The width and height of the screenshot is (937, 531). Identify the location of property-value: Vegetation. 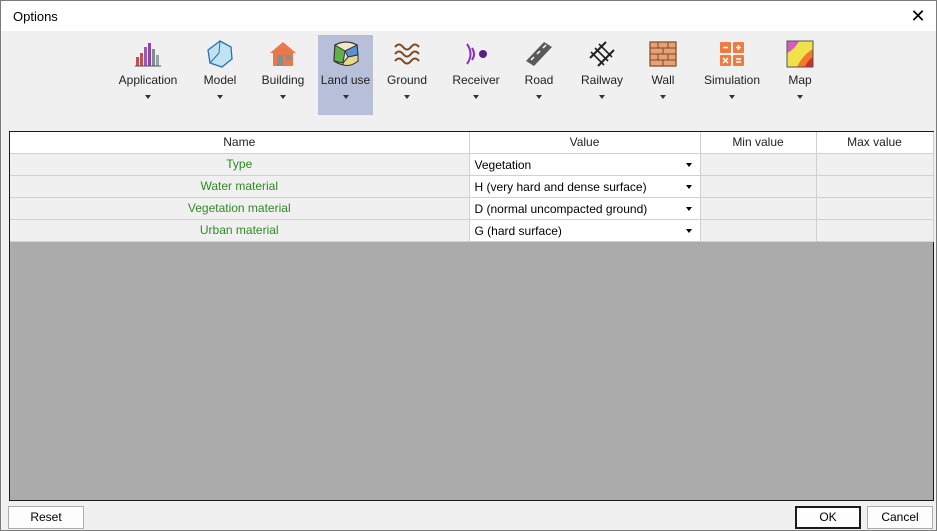
(503, 164).